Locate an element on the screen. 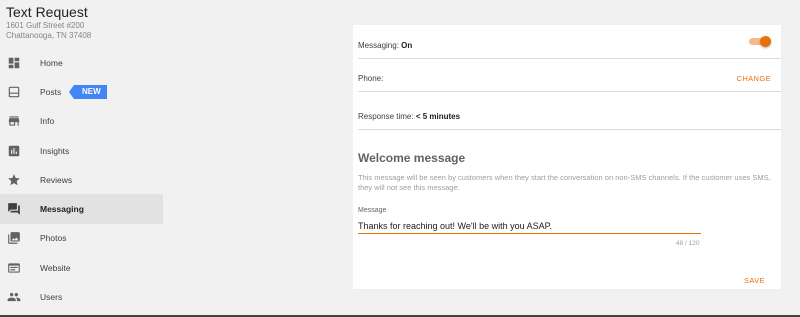  chat-icon is located at coordinates (14, 209).